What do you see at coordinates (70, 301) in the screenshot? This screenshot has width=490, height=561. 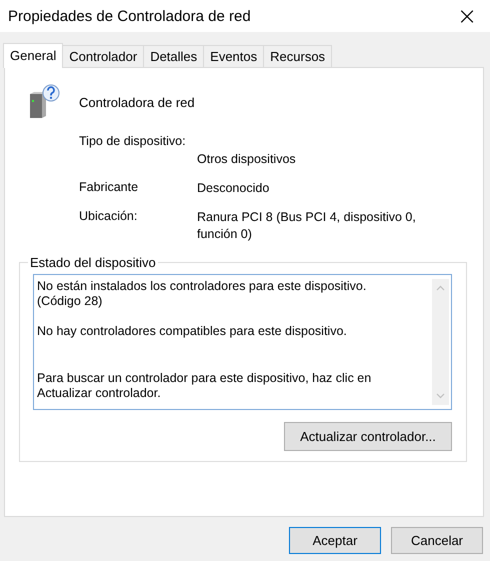 I see `status-message: (Código 28)` at bounding box center [70, 301].